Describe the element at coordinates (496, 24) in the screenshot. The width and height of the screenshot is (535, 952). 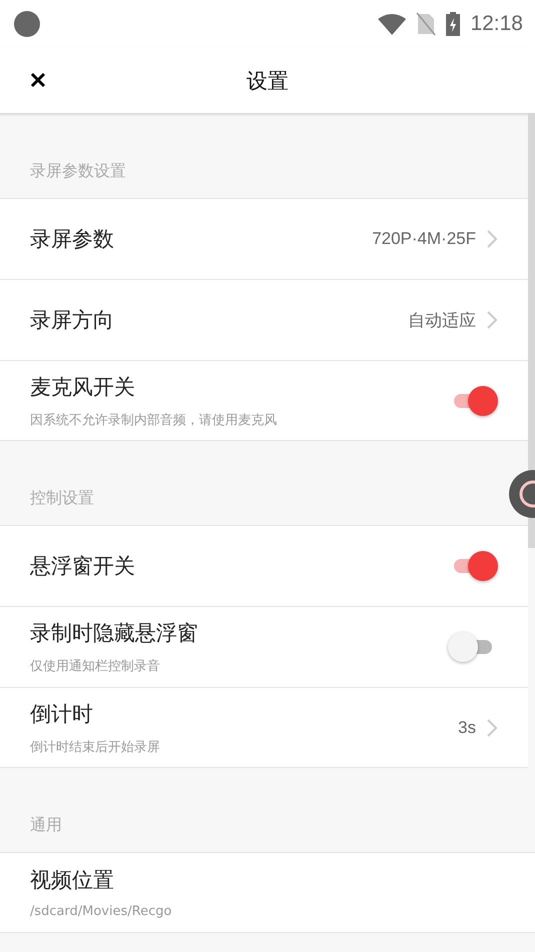
I see `clock-time: 12:18` at that location.